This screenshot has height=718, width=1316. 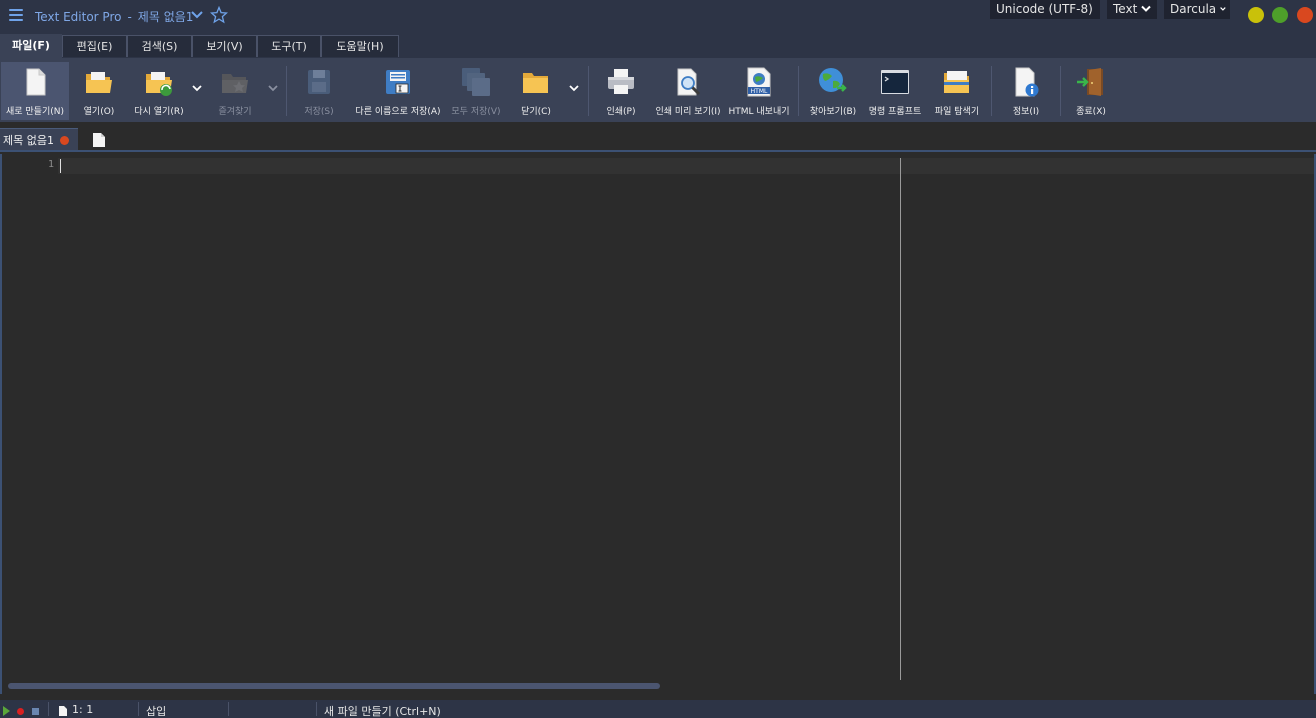 I want to click on line-number: 1, so click(x=50, y=164).